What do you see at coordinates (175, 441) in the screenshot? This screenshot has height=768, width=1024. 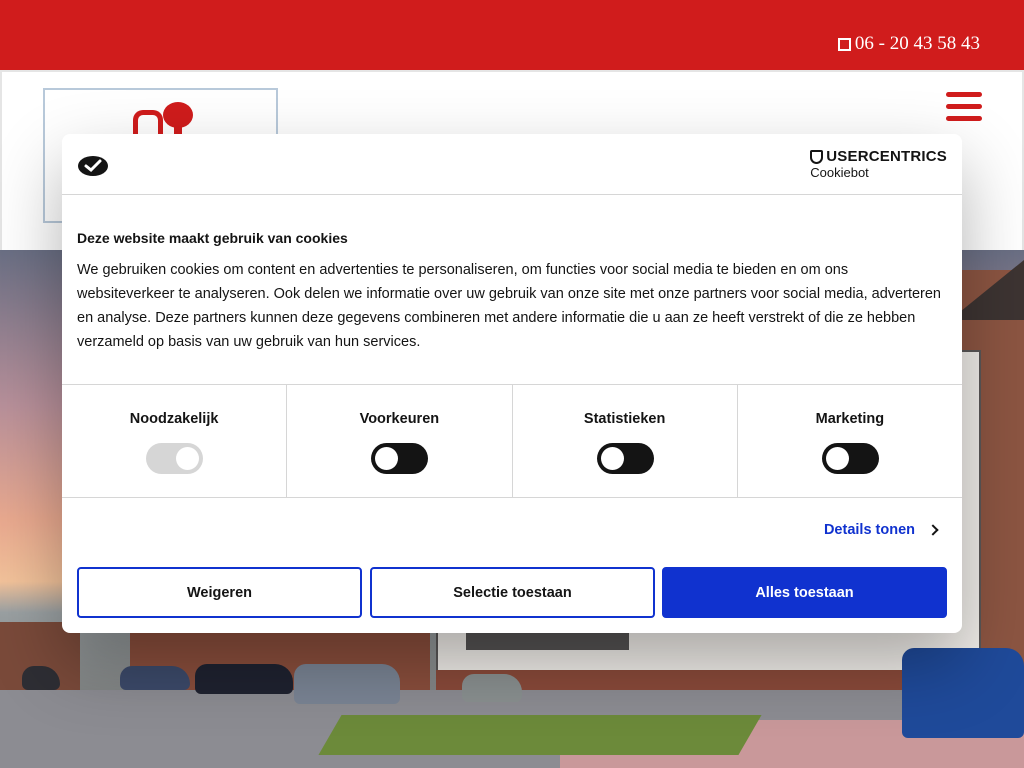 I see `category-necessary: Noodzakelijk` at bounding box center [175, 441].